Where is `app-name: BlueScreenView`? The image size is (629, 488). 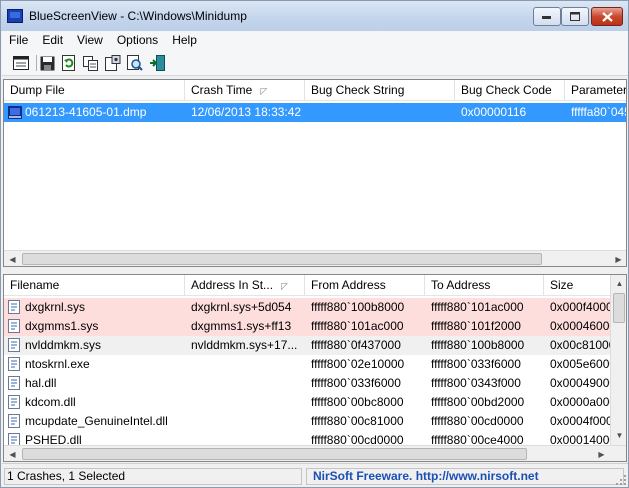
app-name: BlueScreenView is located at coordinates (73, 16).